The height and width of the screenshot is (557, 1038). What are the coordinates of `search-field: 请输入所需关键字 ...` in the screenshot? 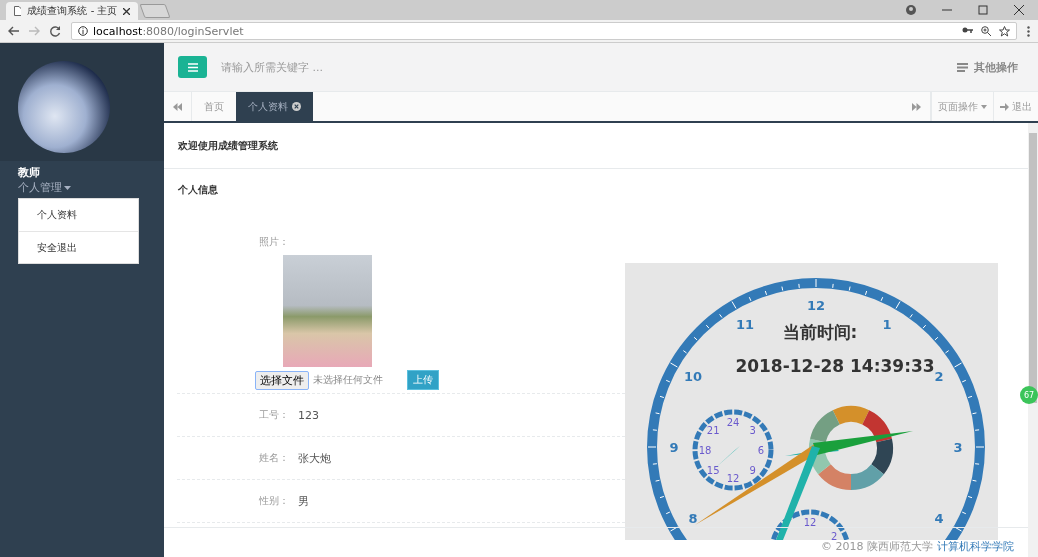 It's located at (371, 67).